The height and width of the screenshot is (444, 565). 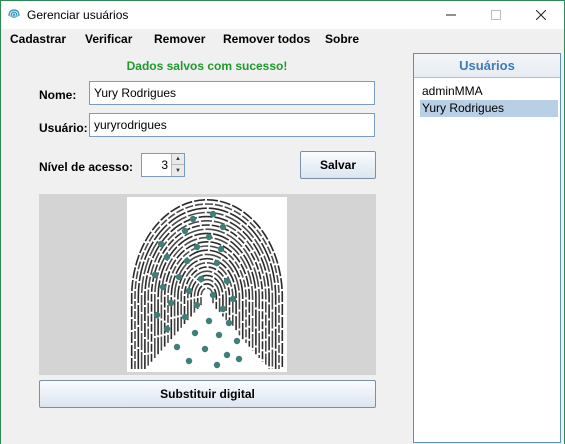 I want to click on title-bar: Gerenciar usuários, so click(x=282, y=15).